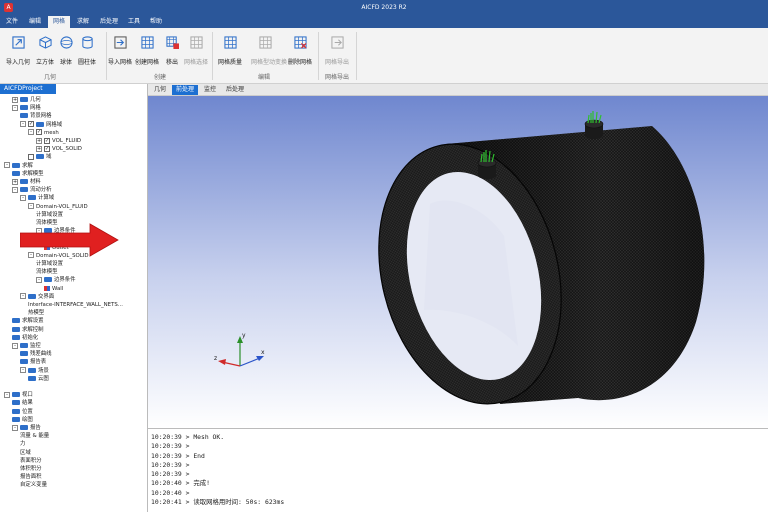  I want to click on tree-item: 求解控制, so click(28, 330).